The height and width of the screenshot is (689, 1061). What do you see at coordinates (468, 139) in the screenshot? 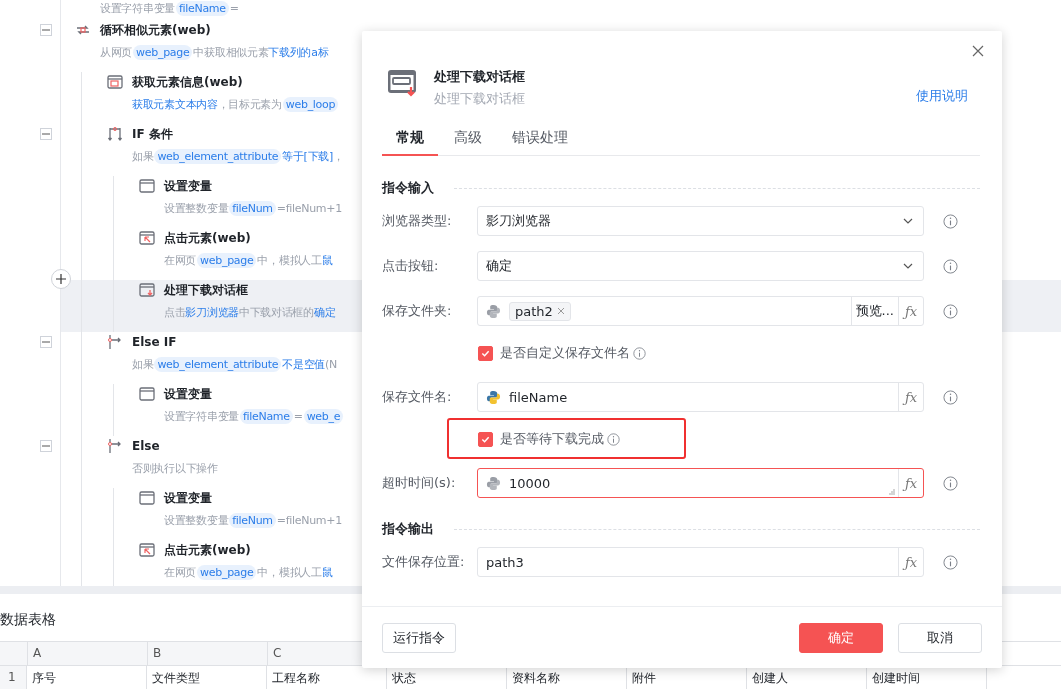
I see `tab: 高级` at bounding box center [468, 139].